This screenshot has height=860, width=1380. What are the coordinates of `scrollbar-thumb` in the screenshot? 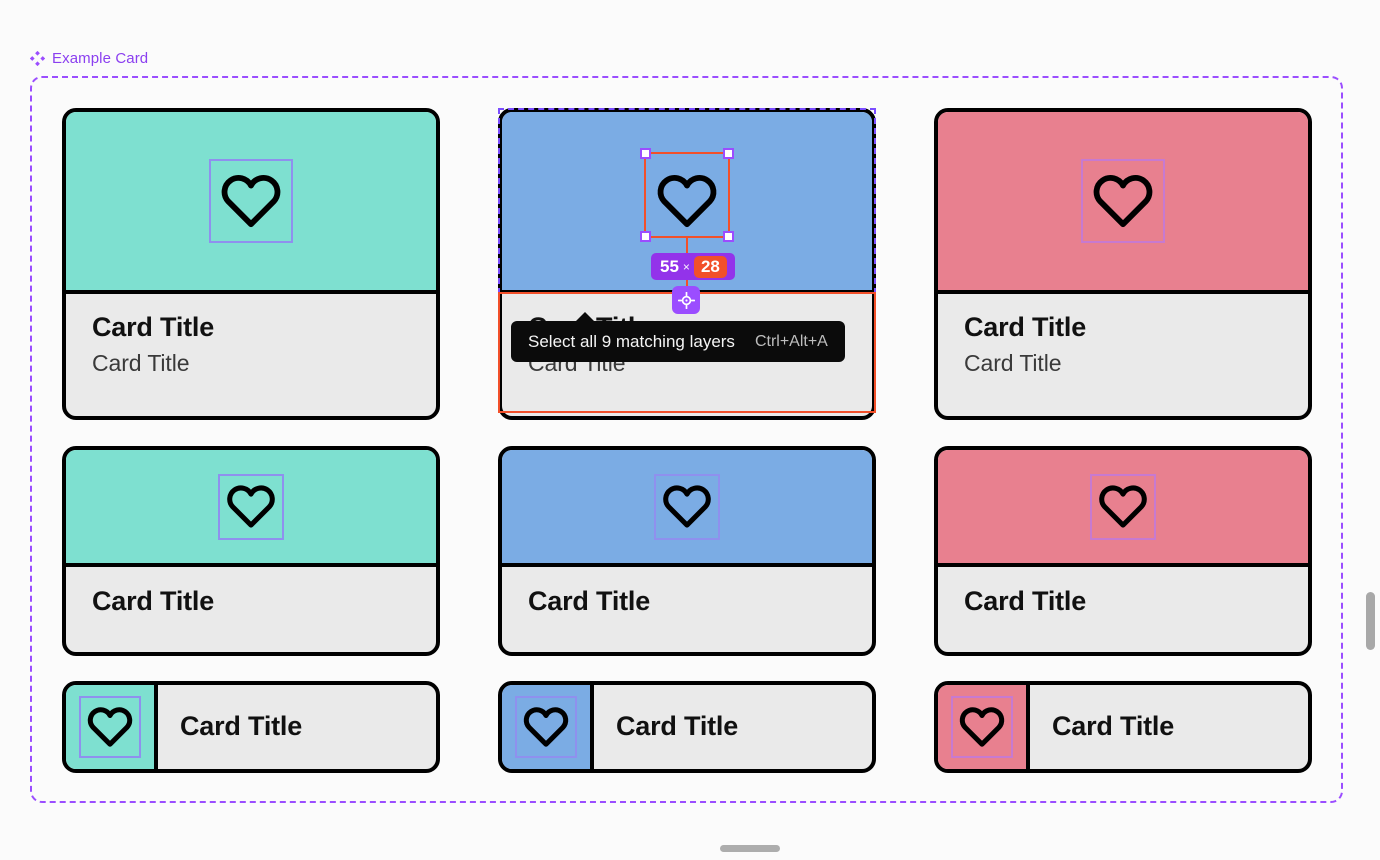 It's located at (1370, 621).